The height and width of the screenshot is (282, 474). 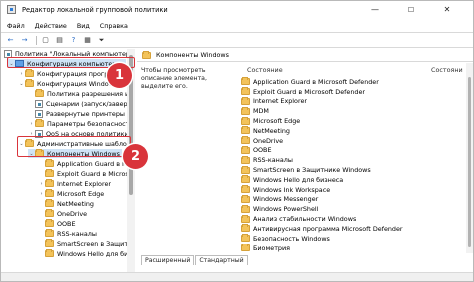 I want to click on tree-item-security: › Параметры безопасности, so click(x=81, y=123).